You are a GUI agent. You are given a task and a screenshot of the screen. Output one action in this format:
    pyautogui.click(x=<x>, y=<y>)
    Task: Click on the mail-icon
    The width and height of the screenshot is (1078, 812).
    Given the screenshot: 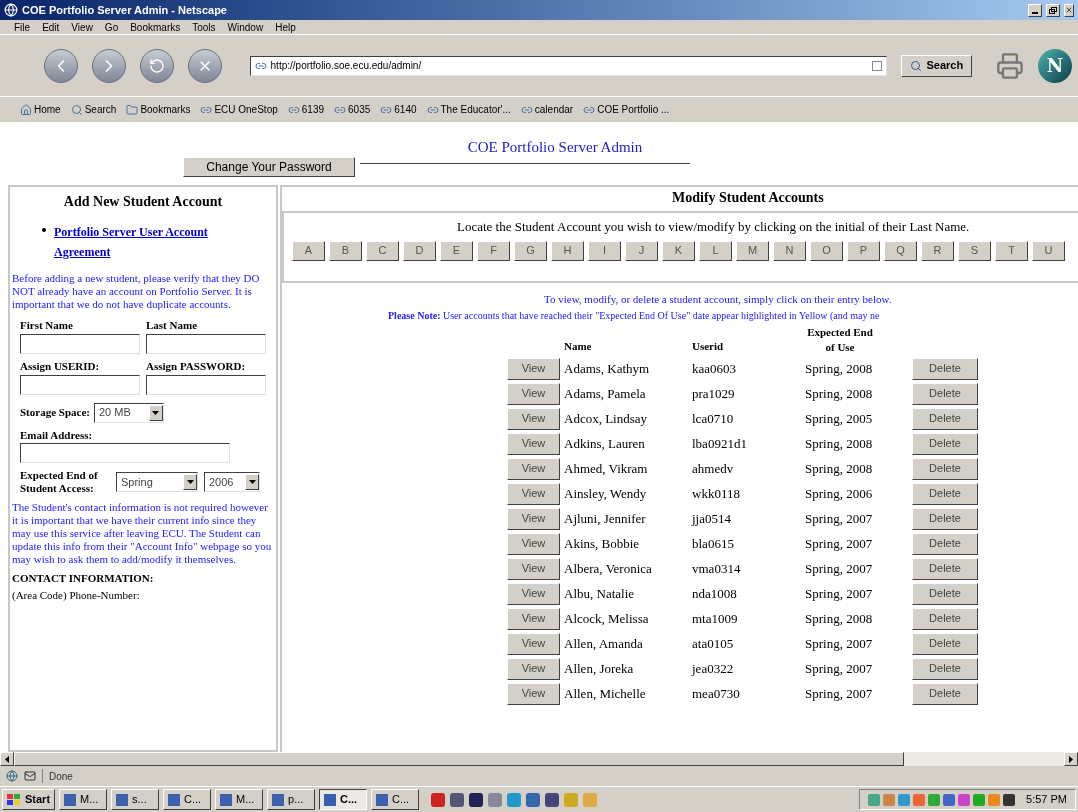 What is the action you would take?
    pyautogui.click(x=30, y=776)
    